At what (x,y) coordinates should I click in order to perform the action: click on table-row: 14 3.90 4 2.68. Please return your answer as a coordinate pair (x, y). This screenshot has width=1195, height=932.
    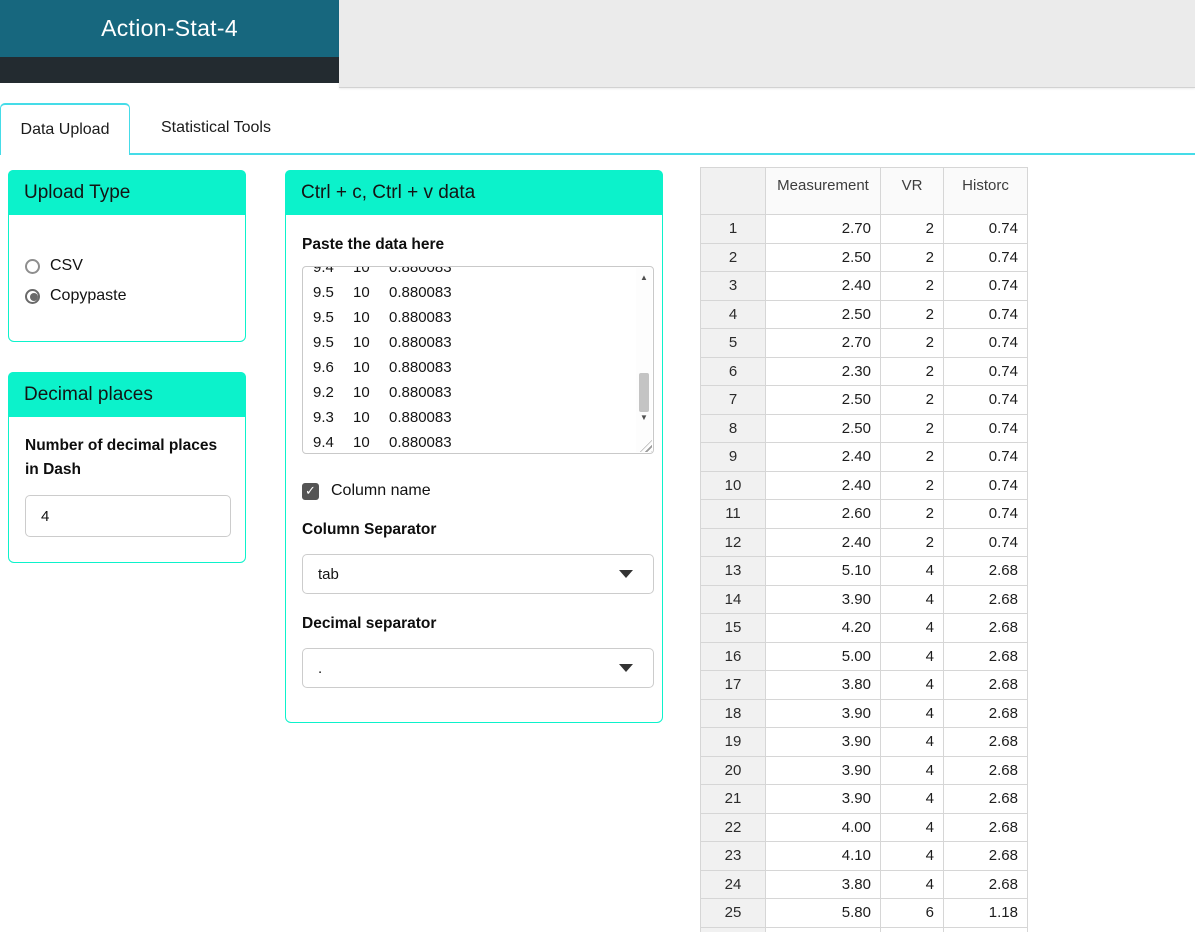
    Looking at the image, I should click on (864, 599).